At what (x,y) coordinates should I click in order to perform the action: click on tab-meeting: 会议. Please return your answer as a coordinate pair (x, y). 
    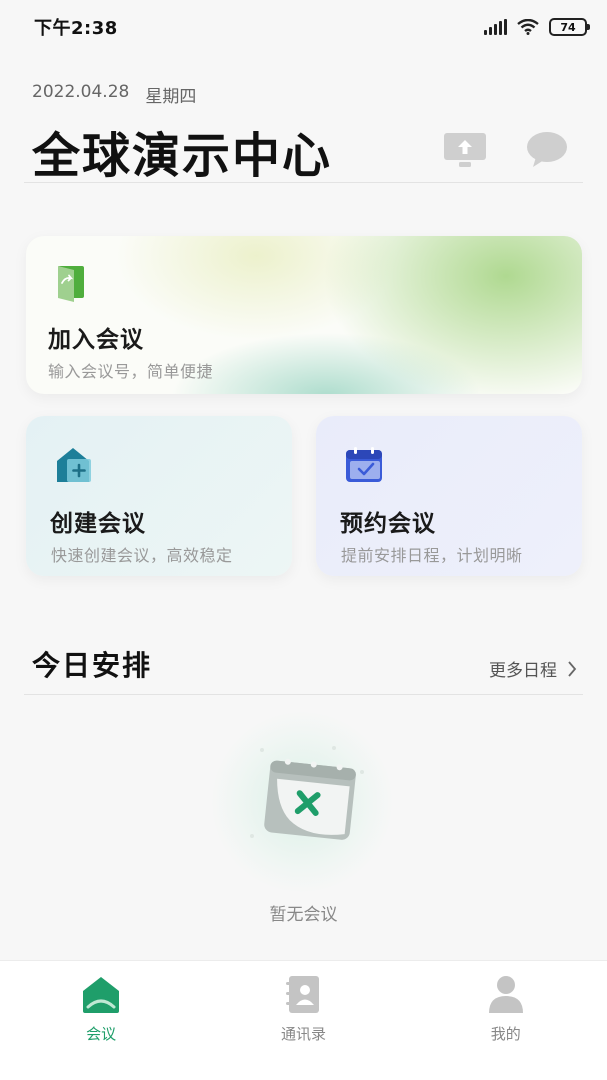
    Looking at the image, I should click on (101, 1026).